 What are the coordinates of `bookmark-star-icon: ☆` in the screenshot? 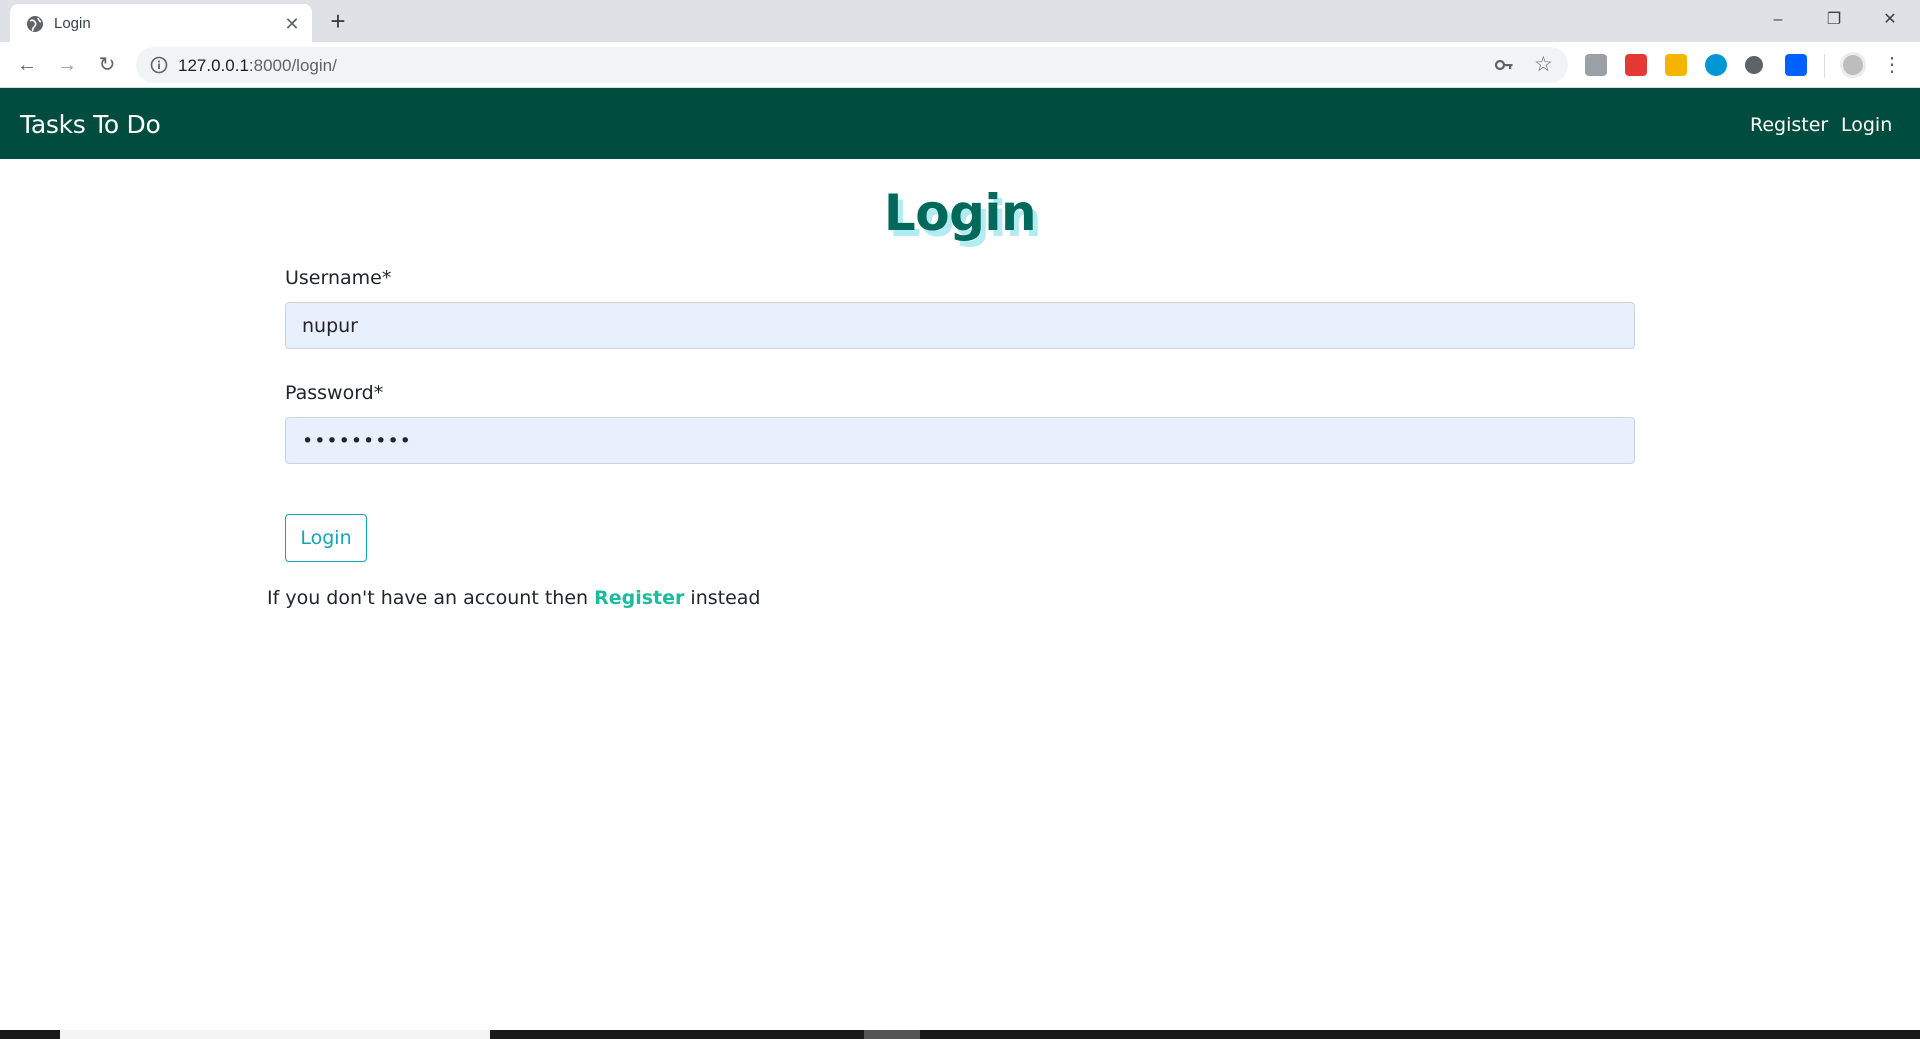 It's located at (1543, 65).